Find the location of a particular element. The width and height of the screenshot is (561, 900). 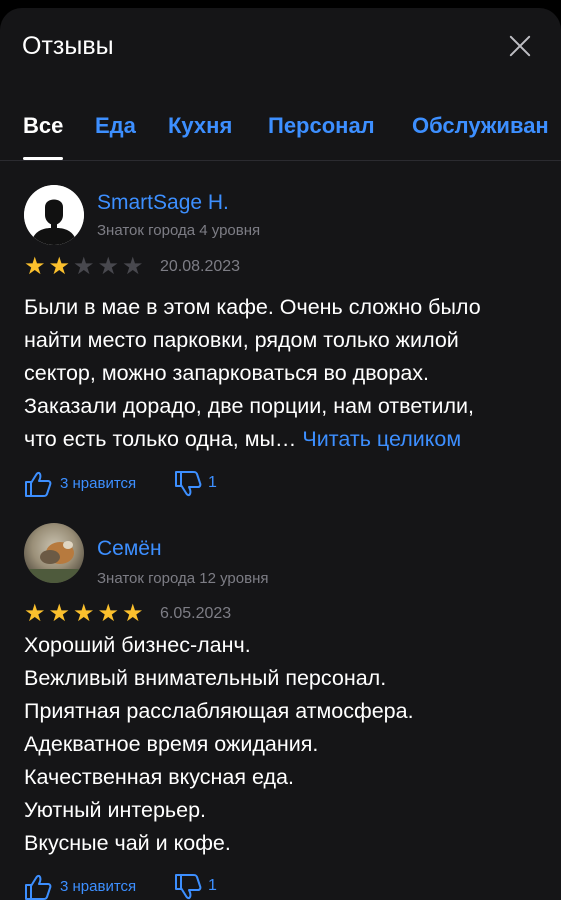

tab-bar: Все Еда Кухня Персонал Обслуживан is located at coordinates (280, 134).